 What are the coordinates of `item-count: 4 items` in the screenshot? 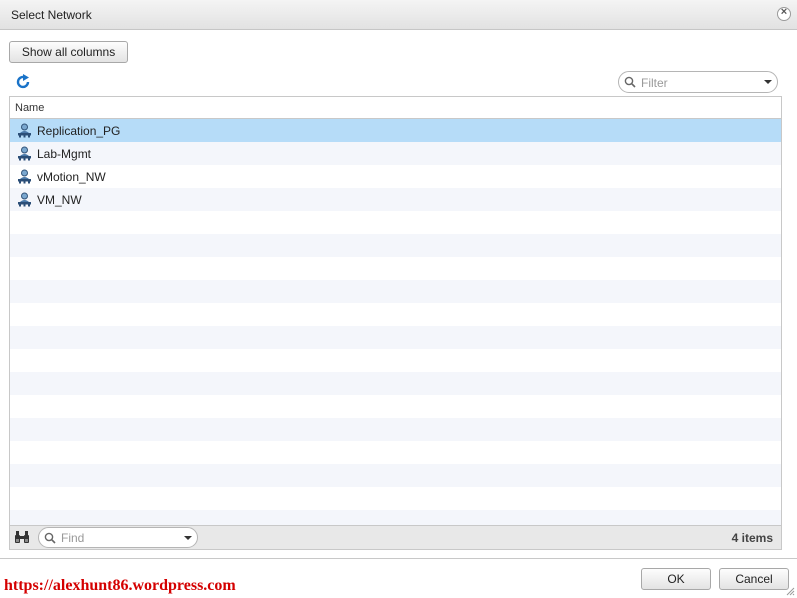 It's located at (752, 538).